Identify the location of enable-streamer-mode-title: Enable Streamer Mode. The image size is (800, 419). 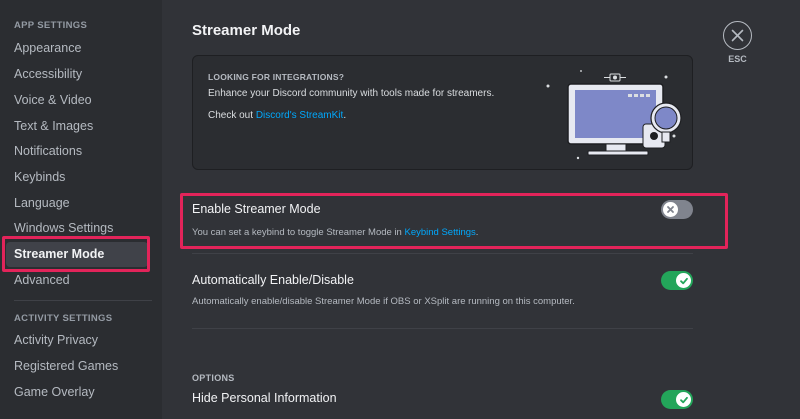
(256, 209).